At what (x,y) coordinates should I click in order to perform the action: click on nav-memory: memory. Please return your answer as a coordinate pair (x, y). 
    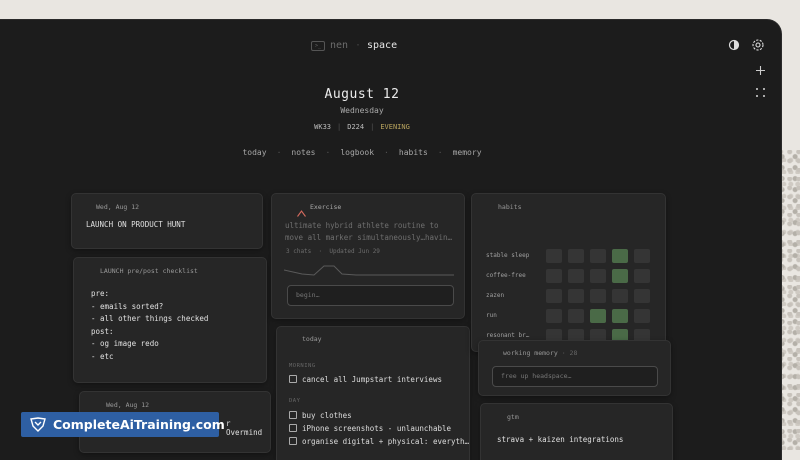
    Looking at the image, I should click on (467, 152).